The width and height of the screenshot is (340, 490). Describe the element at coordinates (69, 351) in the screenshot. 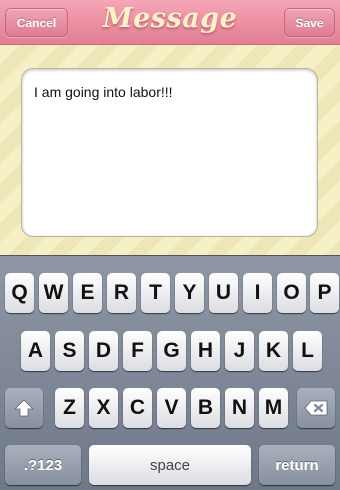

I see `key-s: S` at that location.